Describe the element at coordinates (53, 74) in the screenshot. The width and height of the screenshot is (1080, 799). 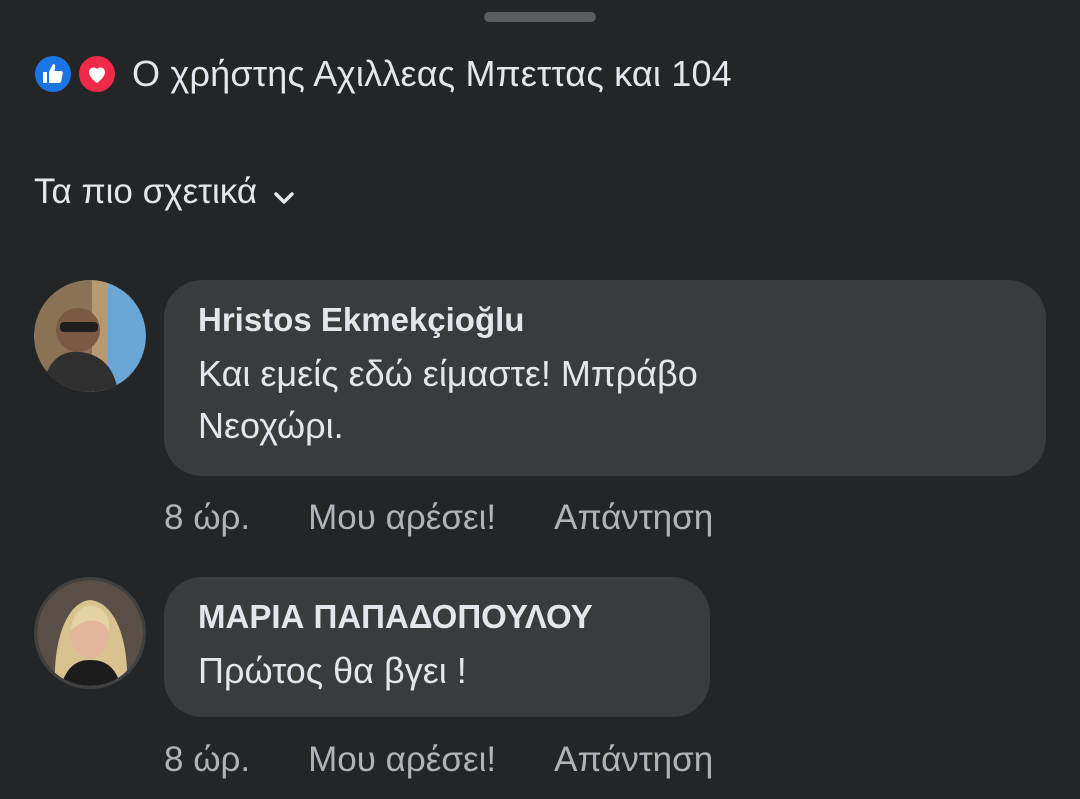
I see `like-icon` at that location.